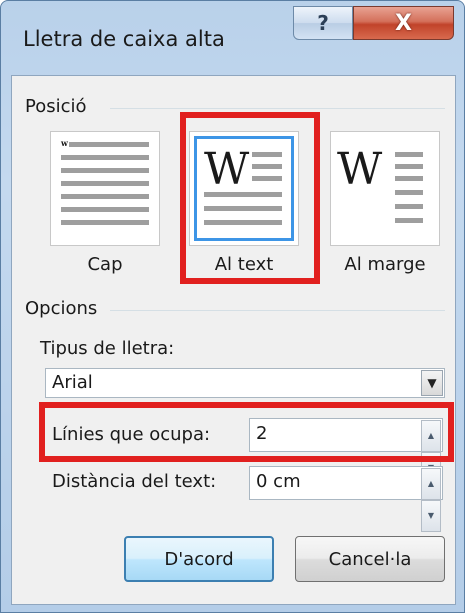 This screenshot has width=465, height=613. Describe the element at coordinates (385, 188) in the screenshot. I see `position-margin-option: W` at that location.